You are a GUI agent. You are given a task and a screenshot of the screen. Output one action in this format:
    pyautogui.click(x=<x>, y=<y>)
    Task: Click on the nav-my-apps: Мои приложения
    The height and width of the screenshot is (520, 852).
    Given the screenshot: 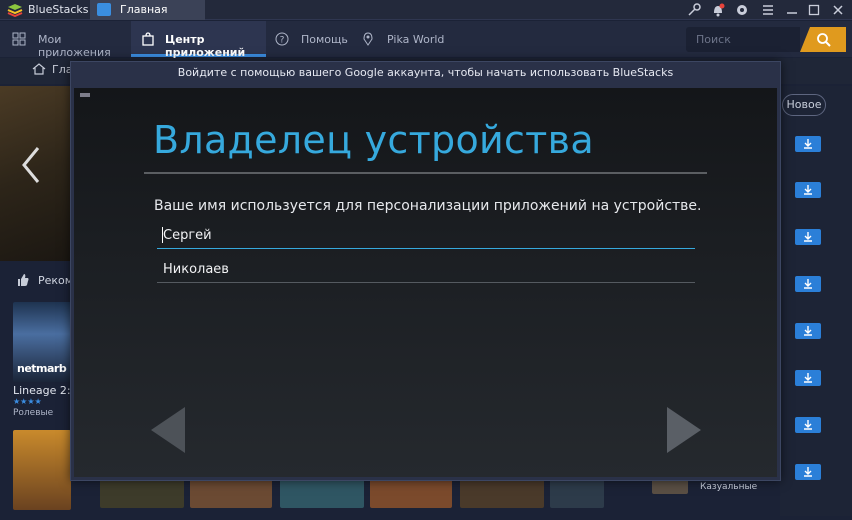 What is the action you would take?
    pyautogui.click(x=65, y=40)
    